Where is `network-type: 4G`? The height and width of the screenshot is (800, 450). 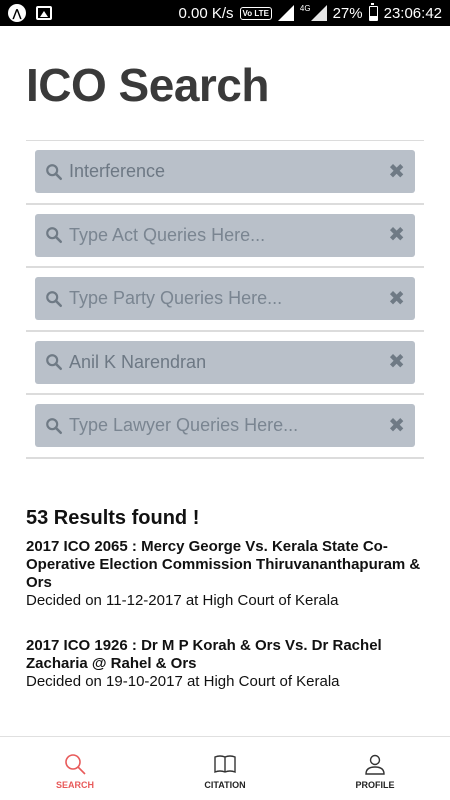
network-type: 4G is located at coordinates (305, 8).